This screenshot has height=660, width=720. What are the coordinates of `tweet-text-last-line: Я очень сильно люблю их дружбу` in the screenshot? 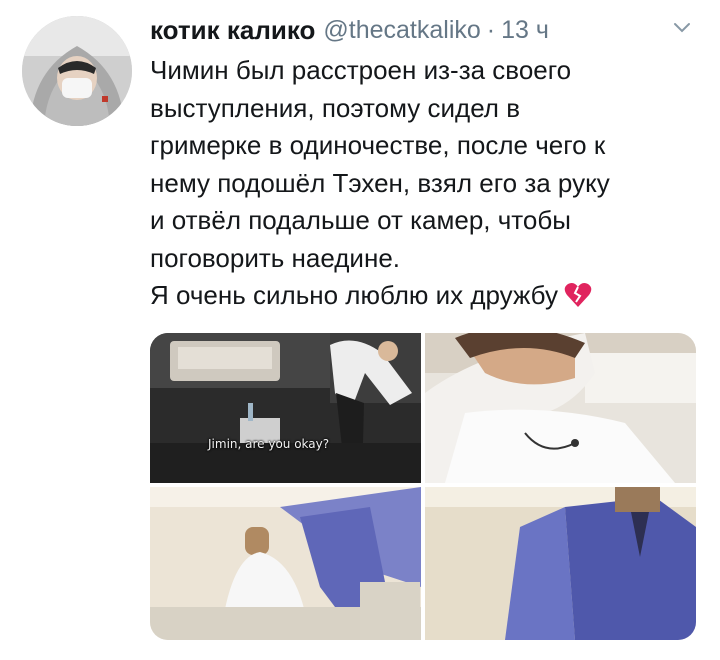 It's located at (425, 298).